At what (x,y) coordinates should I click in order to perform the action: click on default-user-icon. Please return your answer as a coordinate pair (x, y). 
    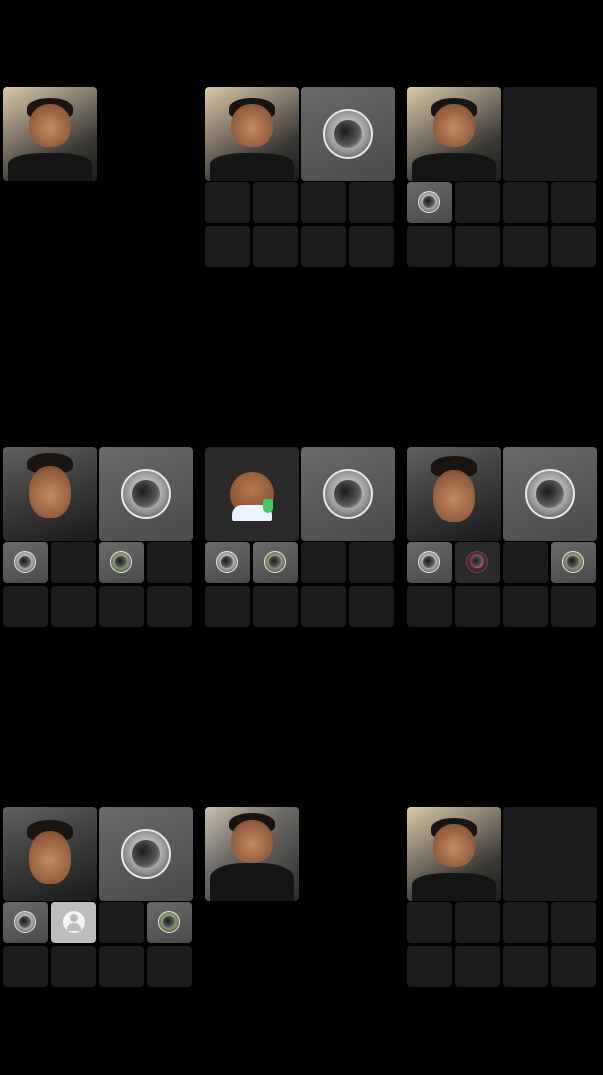
    Looking at the image, I should click on (74, 922).